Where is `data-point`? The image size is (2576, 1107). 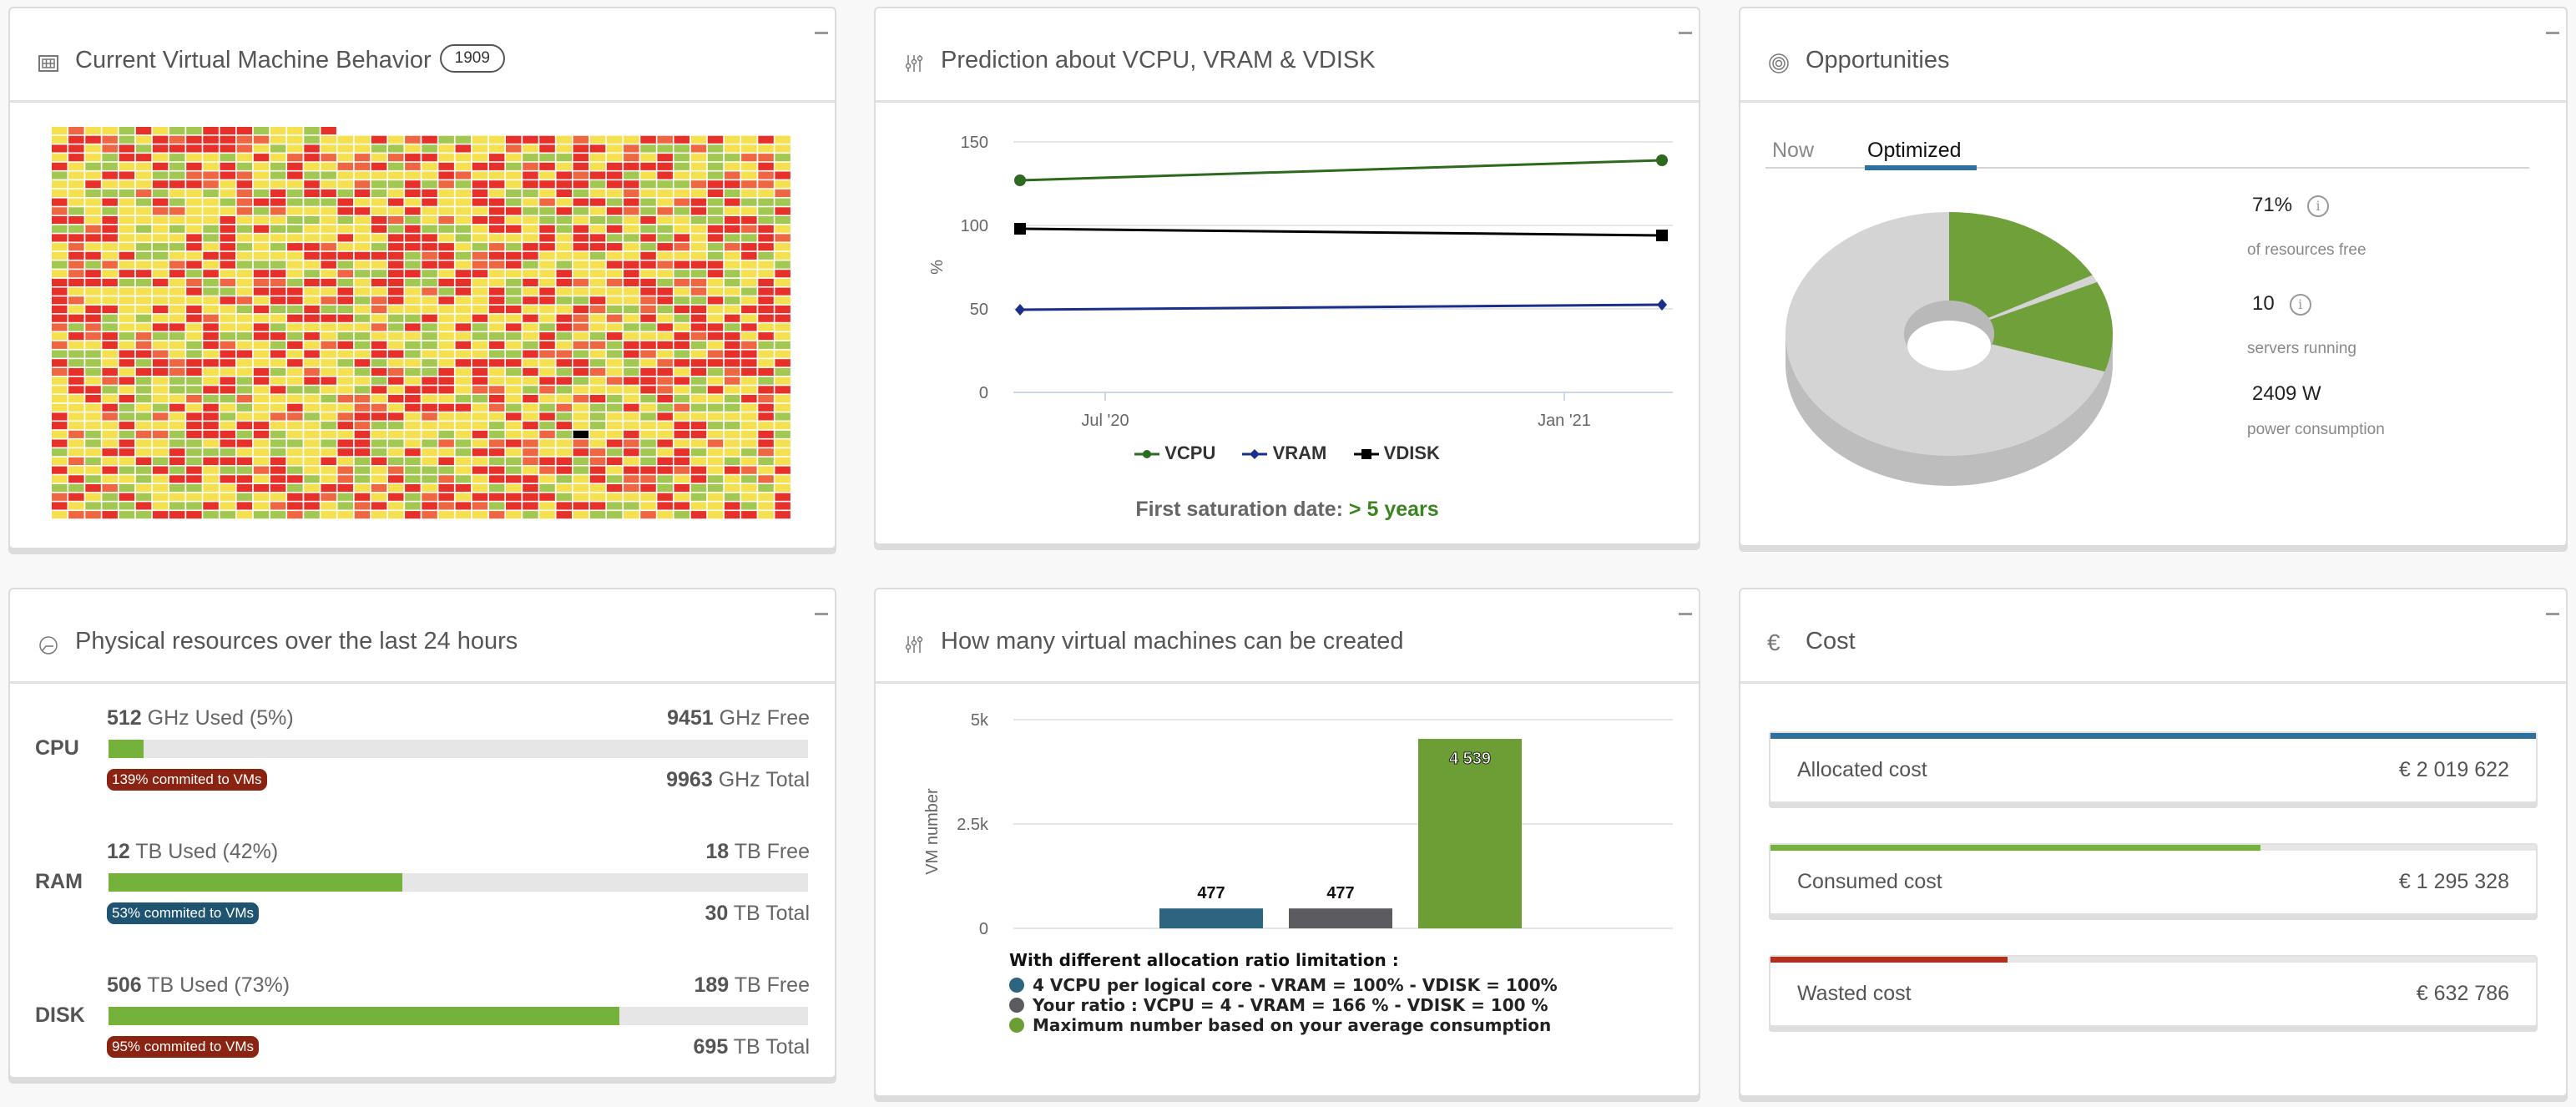
data-point is located at coordinates (1020, 180).